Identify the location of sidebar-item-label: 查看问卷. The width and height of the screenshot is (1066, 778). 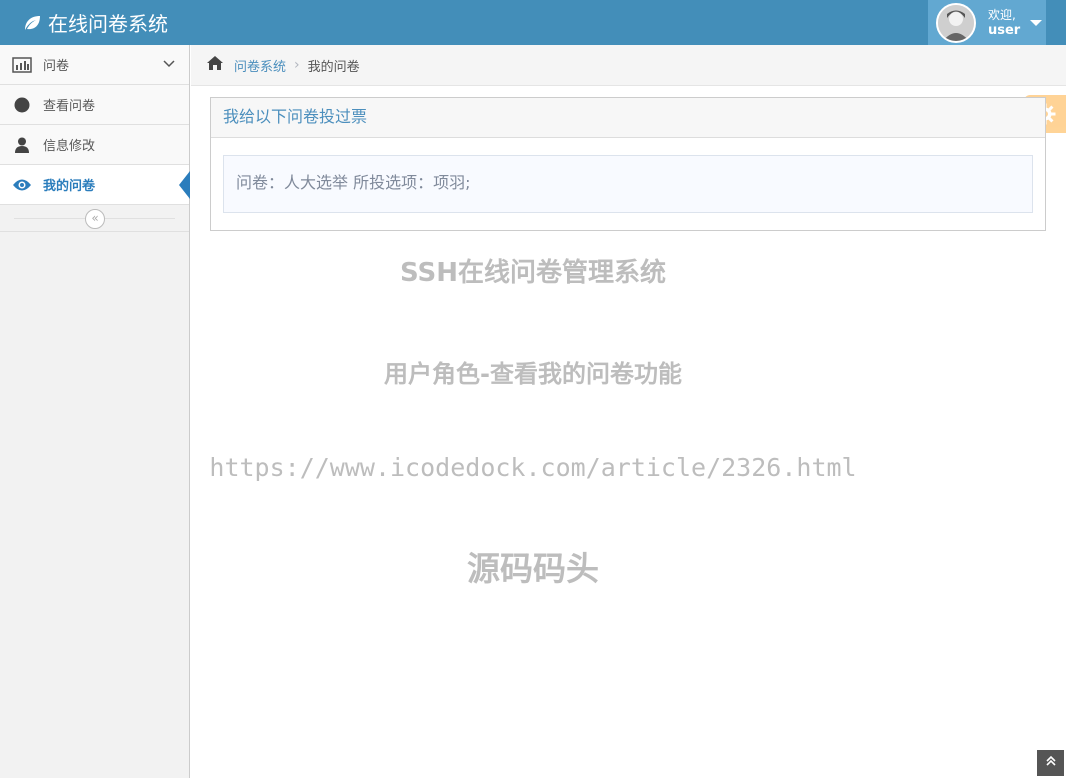
(69, 106).